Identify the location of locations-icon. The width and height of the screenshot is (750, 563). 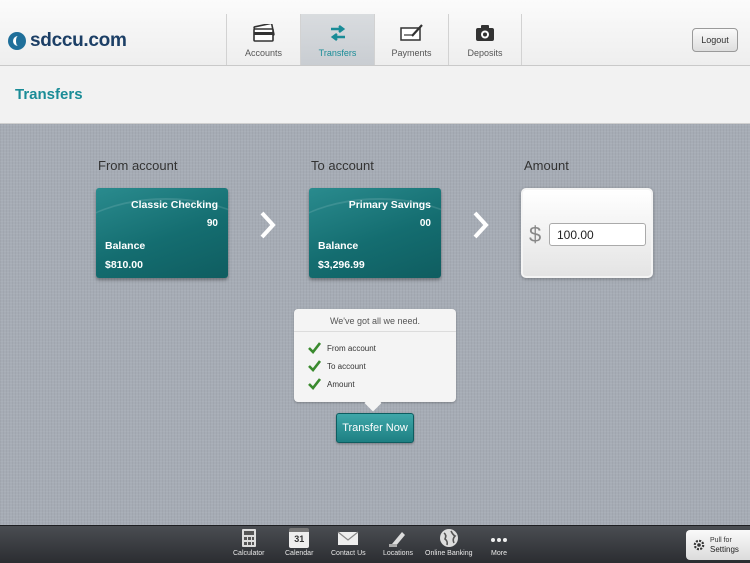
(396, 539).